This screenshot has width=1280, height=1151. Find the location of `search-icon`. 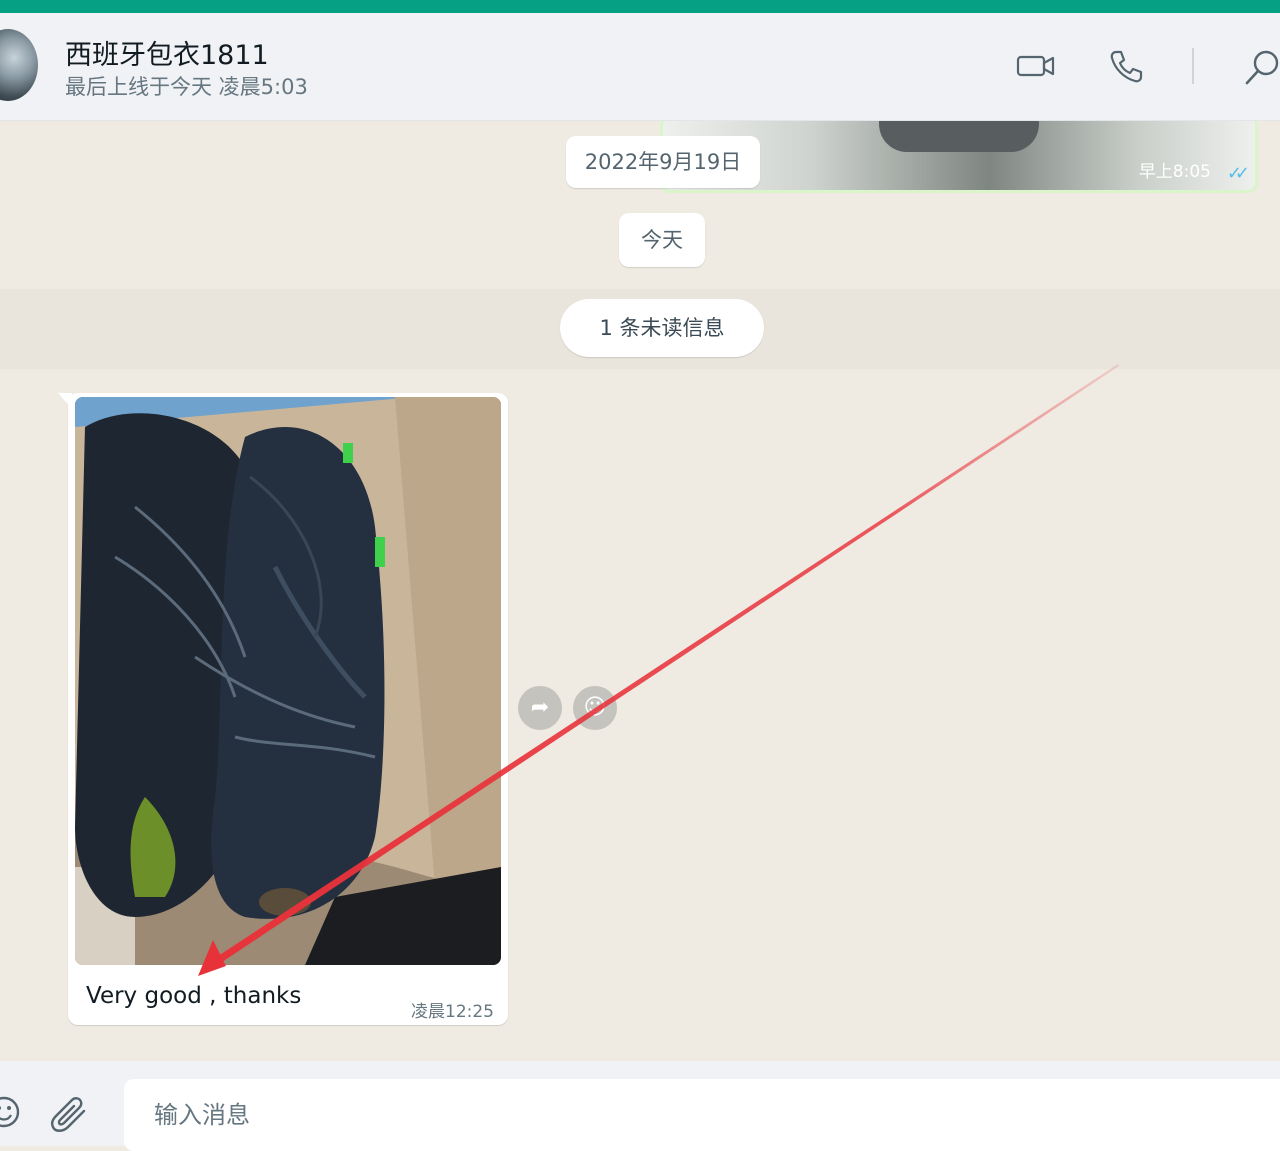

search-icon is located at coordinates (1262, 68).